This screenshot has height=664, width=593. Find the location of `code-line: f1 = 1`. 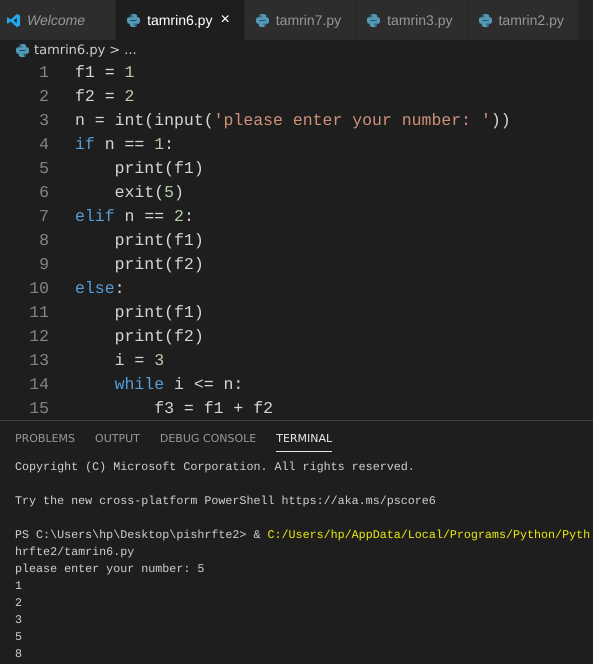

code-line: f1 = 1 is located at coordinates (104, 72).